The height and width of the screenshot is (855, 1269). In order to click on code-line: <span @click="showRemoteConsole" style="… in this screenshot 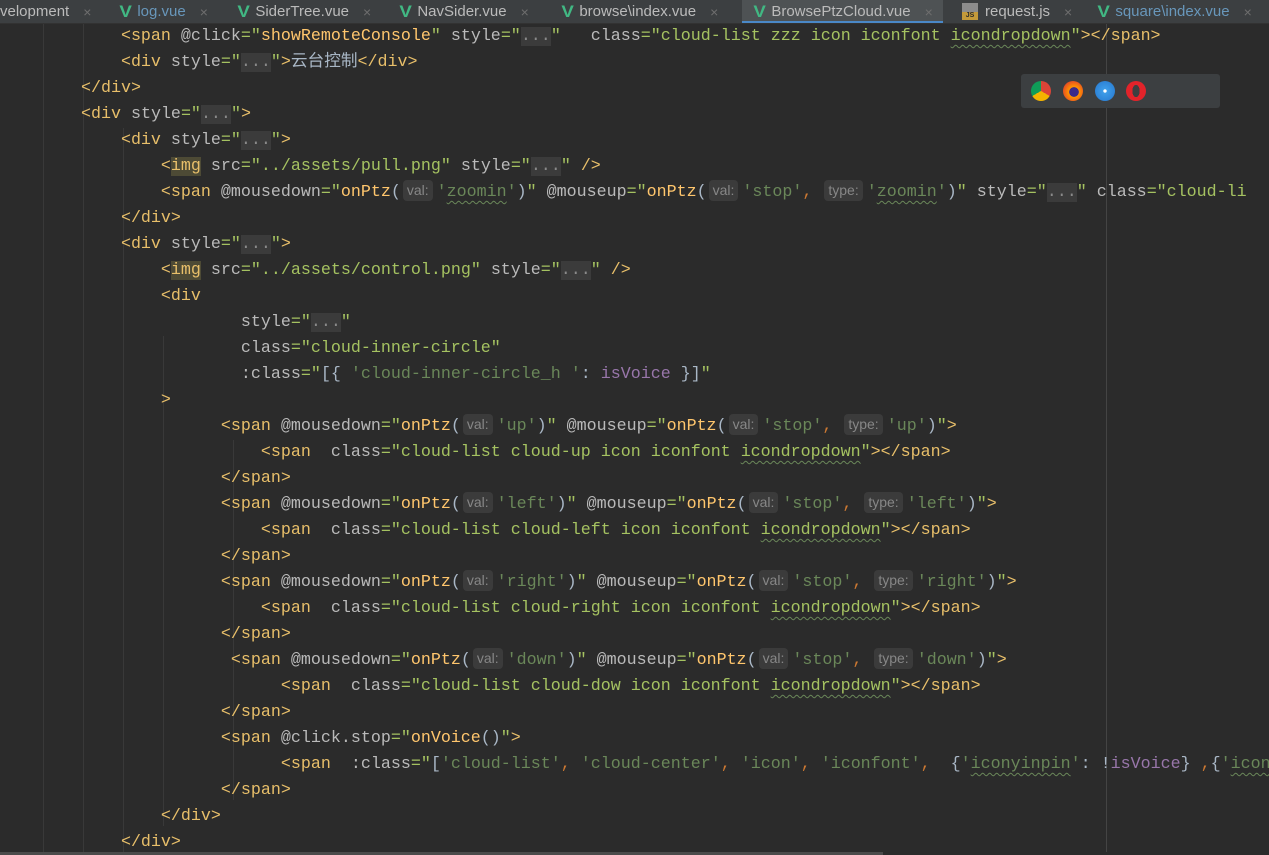, I will do `click(581, 37)`.